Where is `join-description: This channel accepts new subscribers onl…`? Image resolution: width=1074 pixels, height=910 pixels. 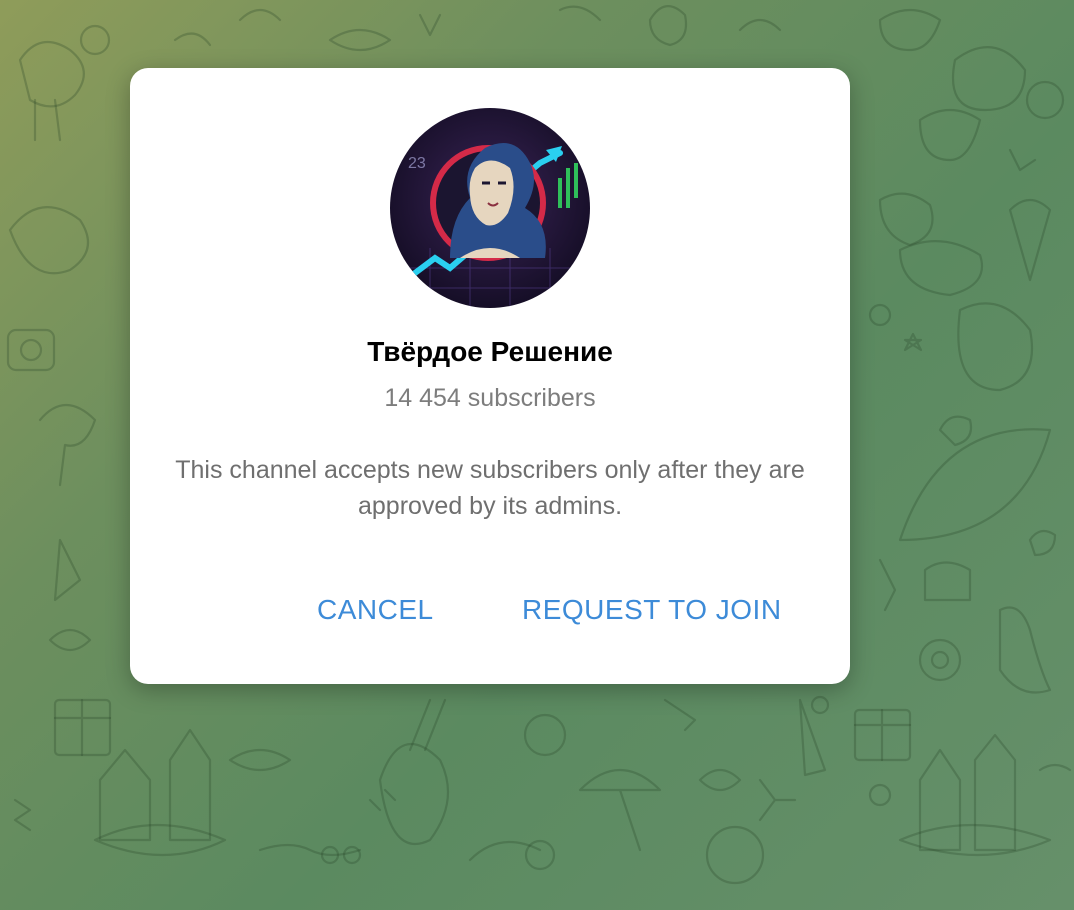
join-description: This channel accepts new subscribers onl… is located at coordinates (490, 488).